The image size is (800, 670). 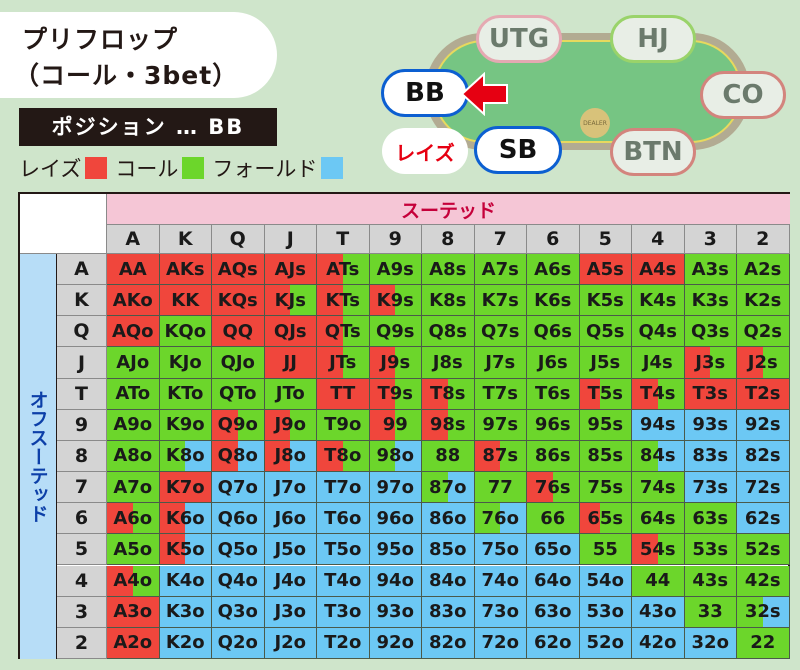 I want to click on hand-cell-75s: 75s, so click(x=605, y=488).